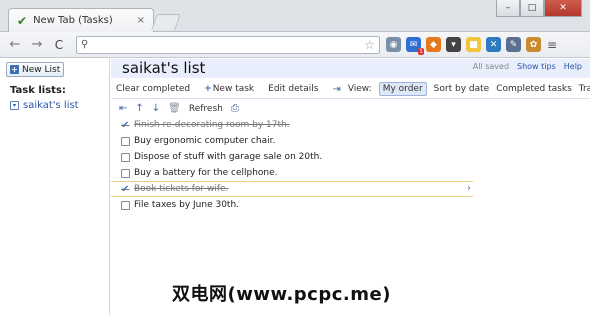 The image size is (590, 315). I want to click on task-text: Buy ergonomic computer chair., so click(204, 141).